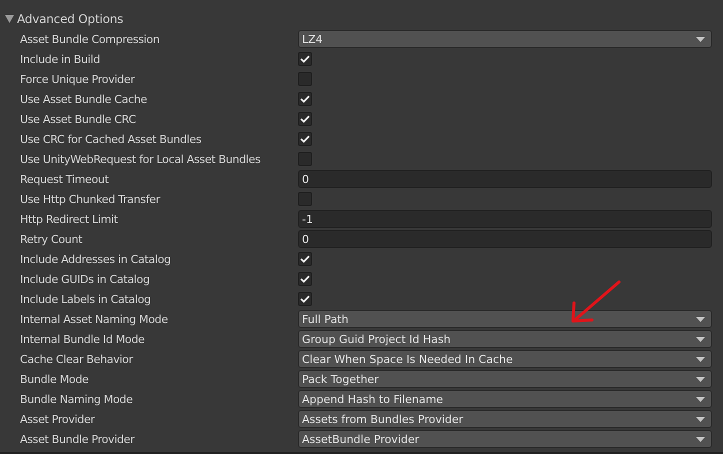  Describe the element at coordinates (95, 259) in the screenshot. I see `field-label: Include Addresses in Catalog` at that location.